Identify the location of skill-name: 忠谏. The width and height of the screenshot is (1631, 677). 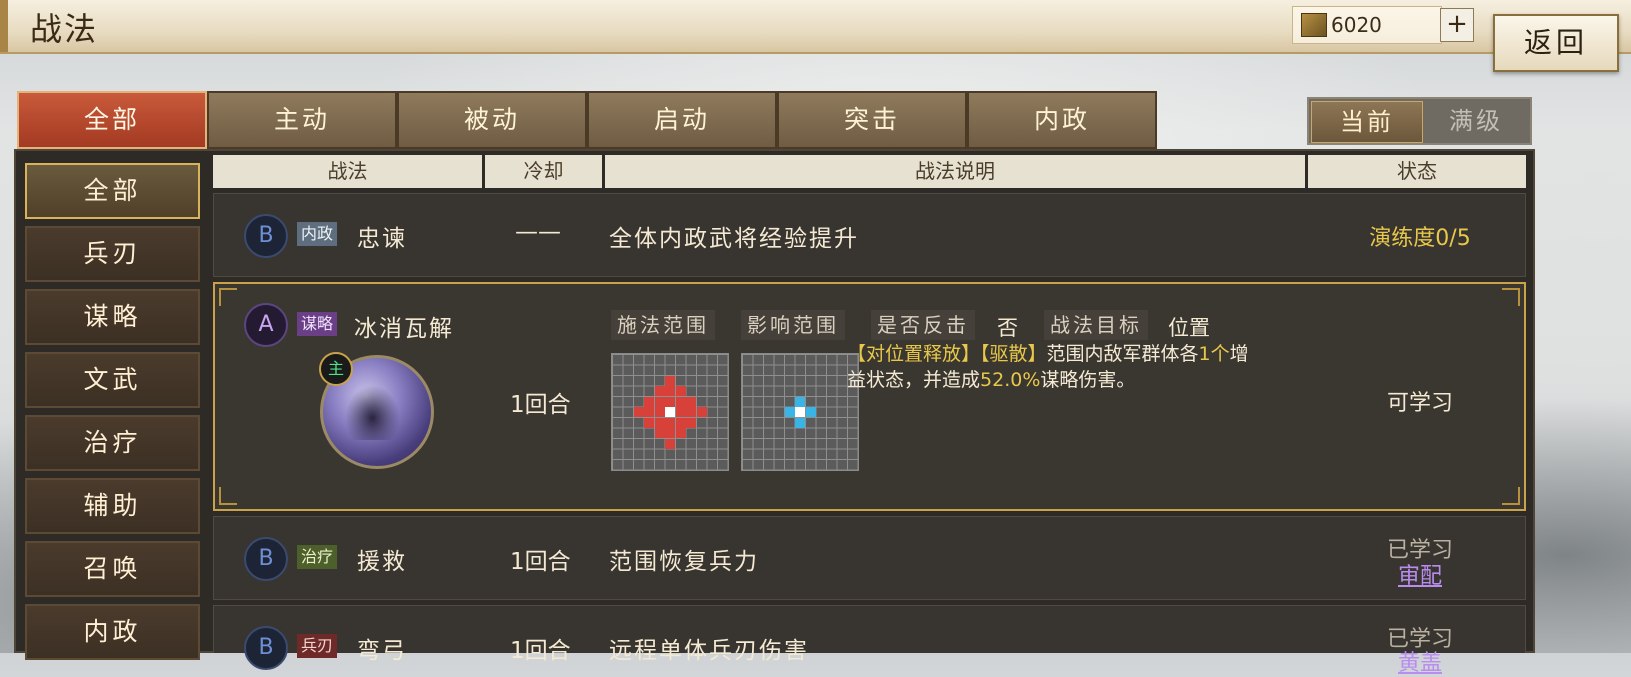
(382, 239).